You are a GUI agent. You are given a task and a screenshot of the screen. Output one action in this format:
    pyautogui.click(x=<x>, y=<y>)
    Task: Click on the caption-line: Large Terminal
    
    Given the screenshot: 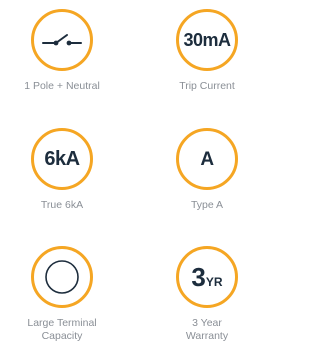 What is the action you would take?
    pyautogui.click(x=62, y=323)
    